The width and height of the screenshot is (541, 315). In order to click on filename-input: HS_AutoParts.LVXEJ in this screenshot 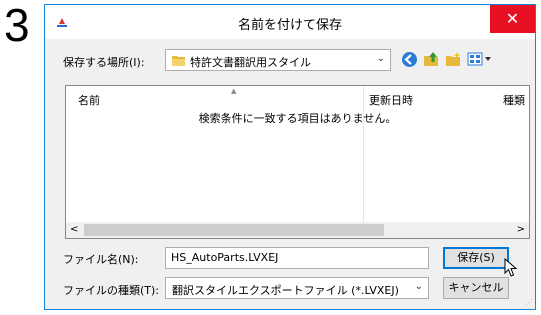, I will do `click(297, 258)`.